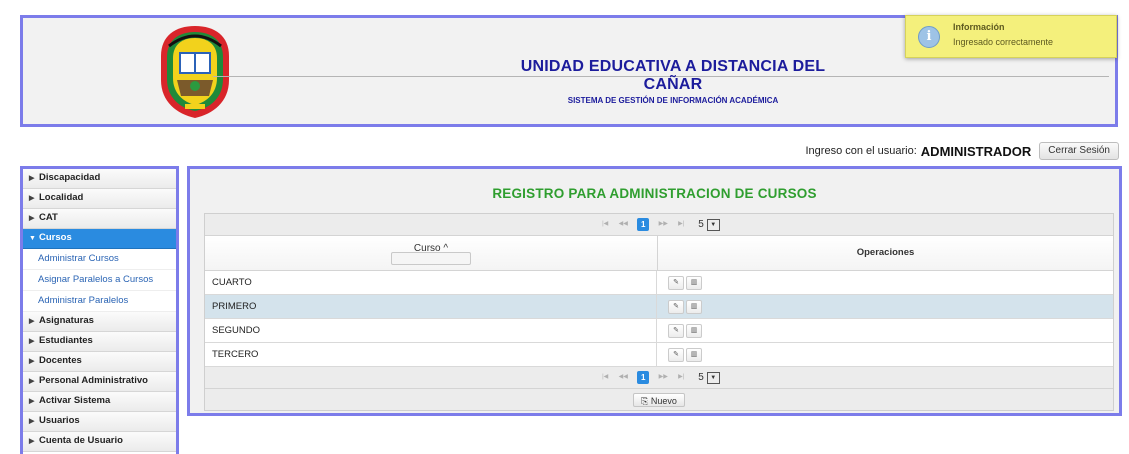 The width and height of the screenshot is (1129, 454). What do you see at coordinates (431, 282) in the screenshot?
I see `curso-cell: CUARTO` at bounding box center [431, 282].